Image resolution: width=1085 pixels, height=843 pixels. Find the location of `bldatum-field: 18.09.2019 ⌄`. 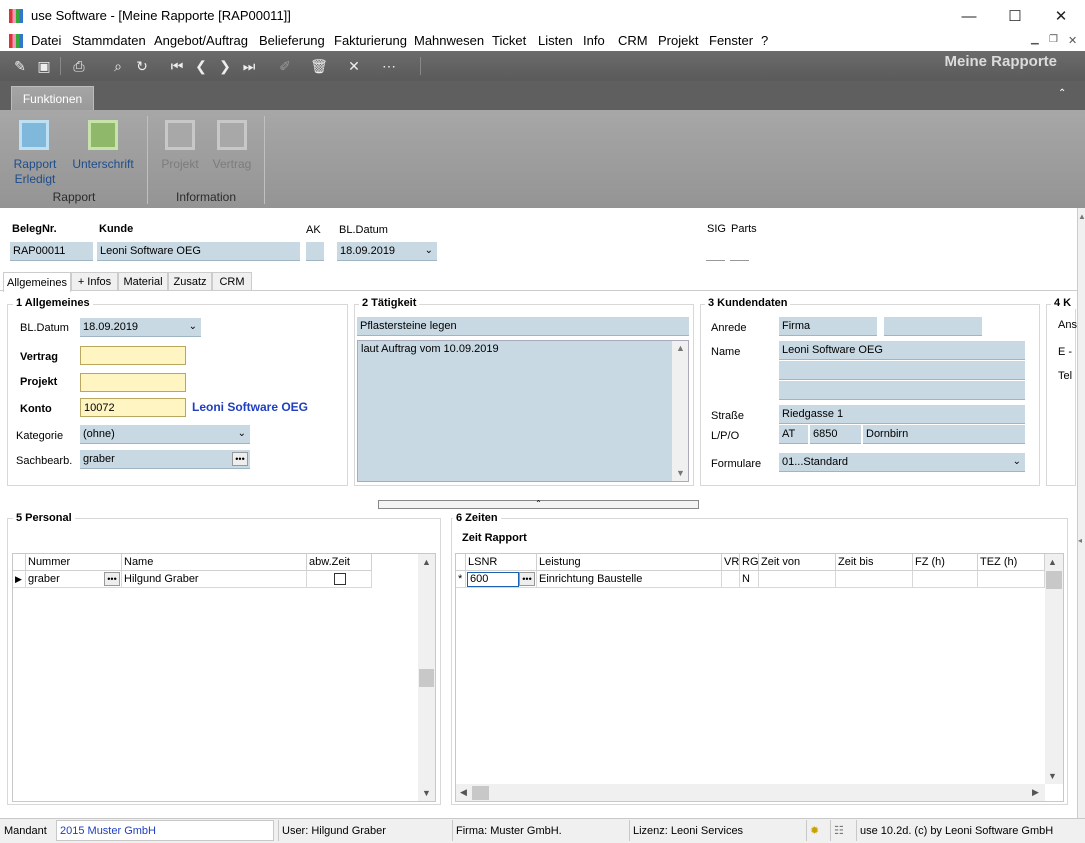

bldatum-field: 18.09.2019 ⌄ is located at coordinates (140, 327).